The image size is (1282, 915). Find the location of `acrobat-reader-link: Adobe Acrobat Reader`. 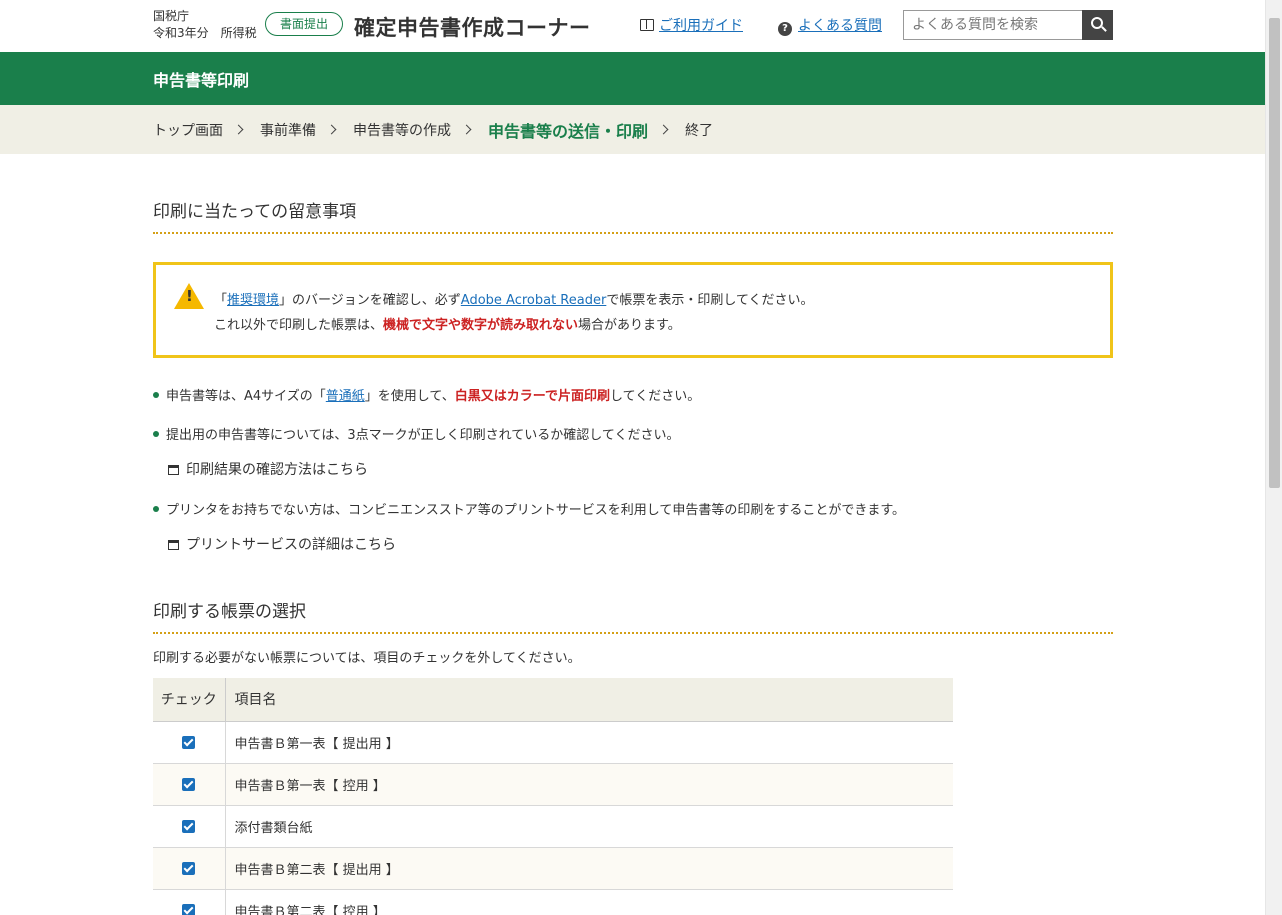

acrobat-reader-link: Adobe Acrobat Reader is located at coordinates (534, 300).